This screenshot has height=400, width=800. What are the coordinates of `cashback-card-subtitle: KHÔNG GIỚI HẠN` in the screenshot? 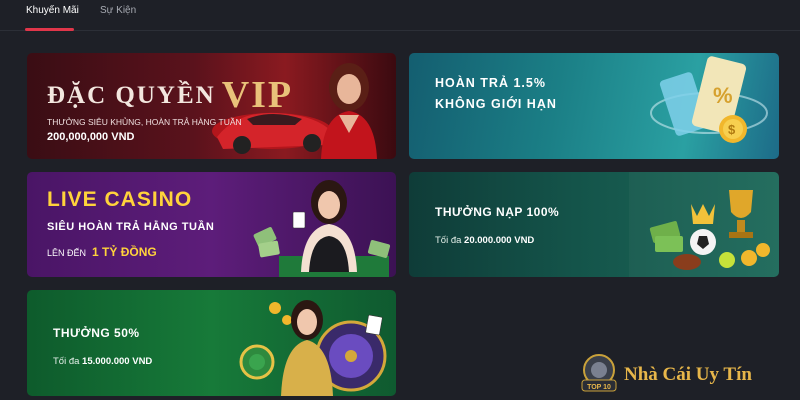 It's located at (496, 104).